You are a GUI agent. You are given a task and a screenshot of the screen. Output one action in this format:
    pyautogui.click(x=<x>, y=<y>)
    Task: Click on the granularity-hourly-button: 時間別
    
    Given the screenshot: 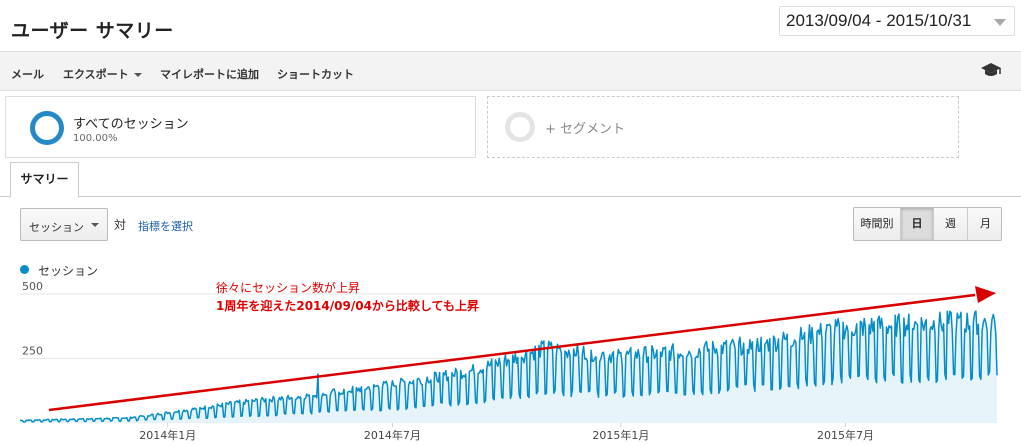 What is the action you would take?
    pyautogui.click(x=877, y=224)
    